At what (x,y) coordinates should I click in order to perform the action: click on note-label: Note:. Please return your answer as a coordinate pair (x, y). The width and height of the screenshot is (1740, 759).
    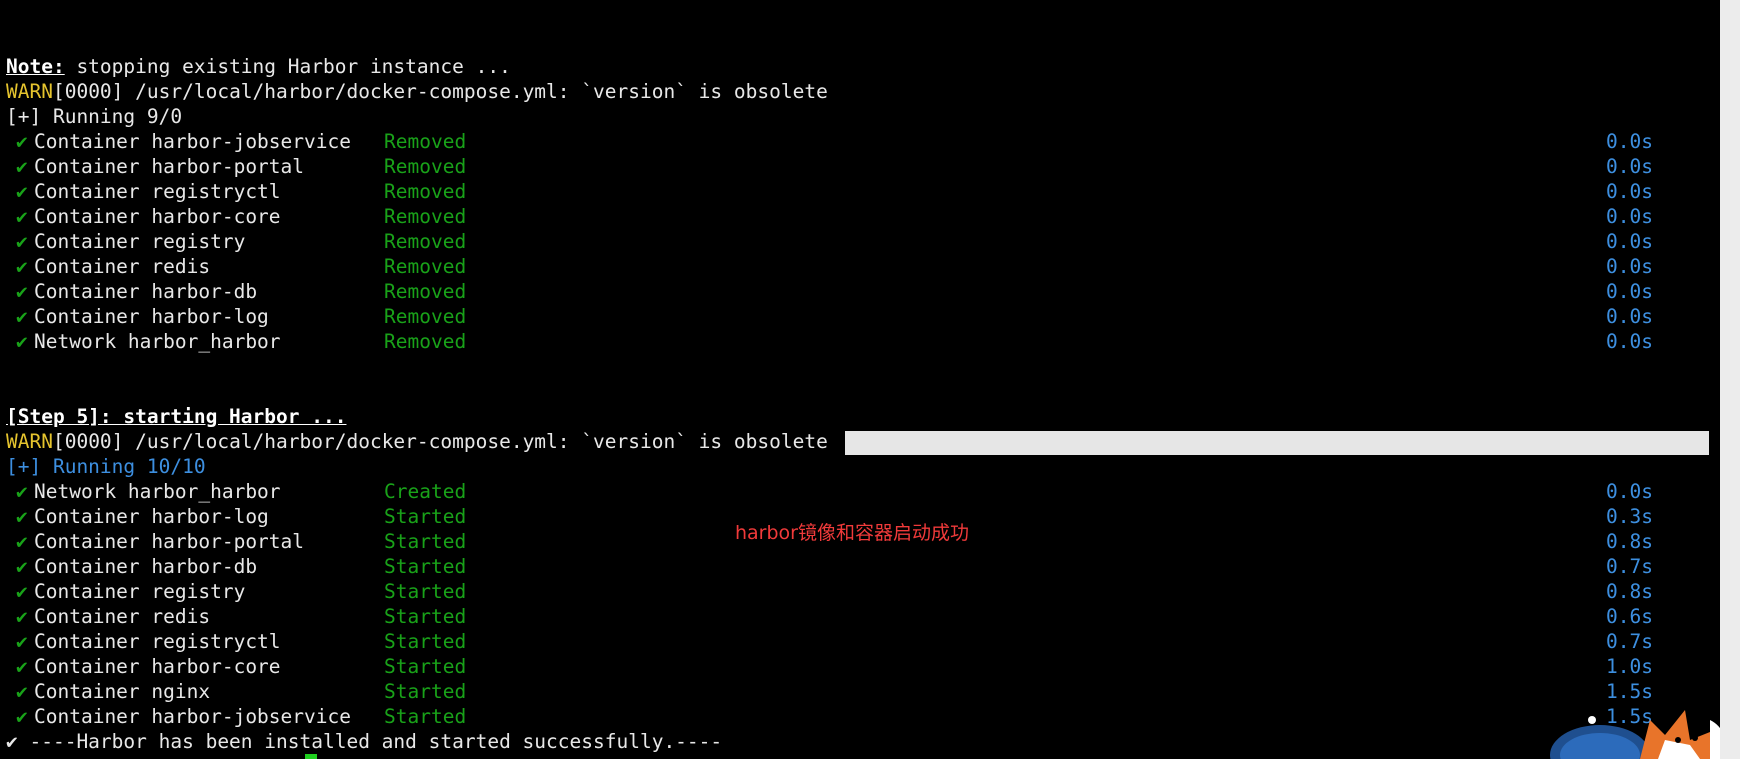
    Looking at the image, I should click on (35, 66).